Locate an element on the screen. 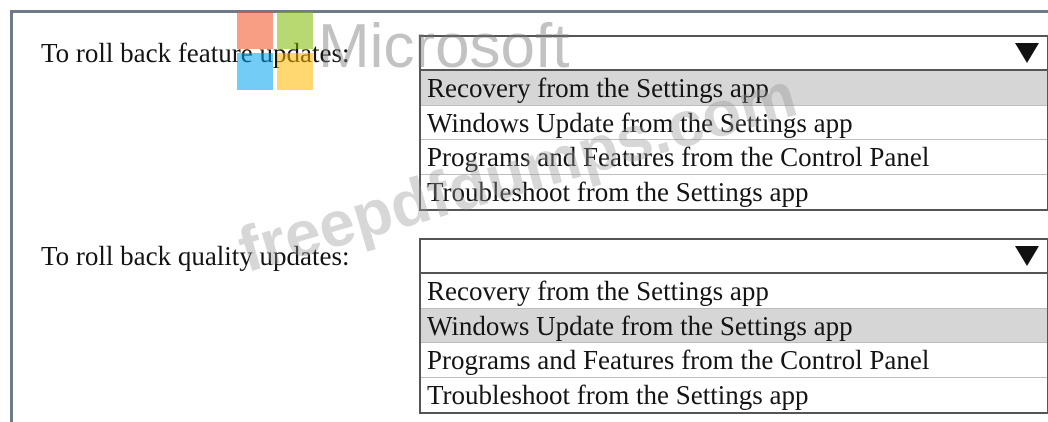 This screenshot has height=422, width=1048. quality-updates-dropdown-header is located at coordinates (733, 256).